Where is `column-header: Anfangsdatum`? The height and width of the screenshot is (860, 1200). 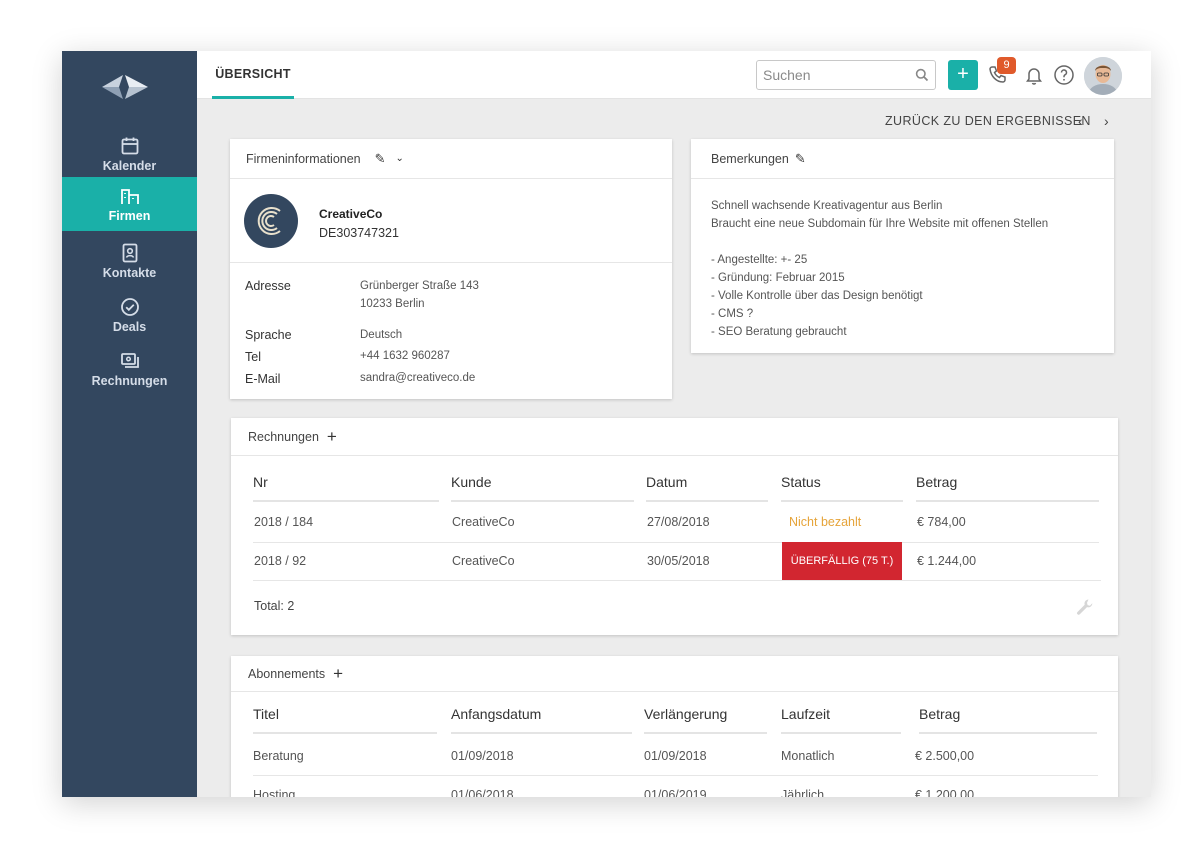
column-header: Anfangsdatum is located at coordinates (541, 720).